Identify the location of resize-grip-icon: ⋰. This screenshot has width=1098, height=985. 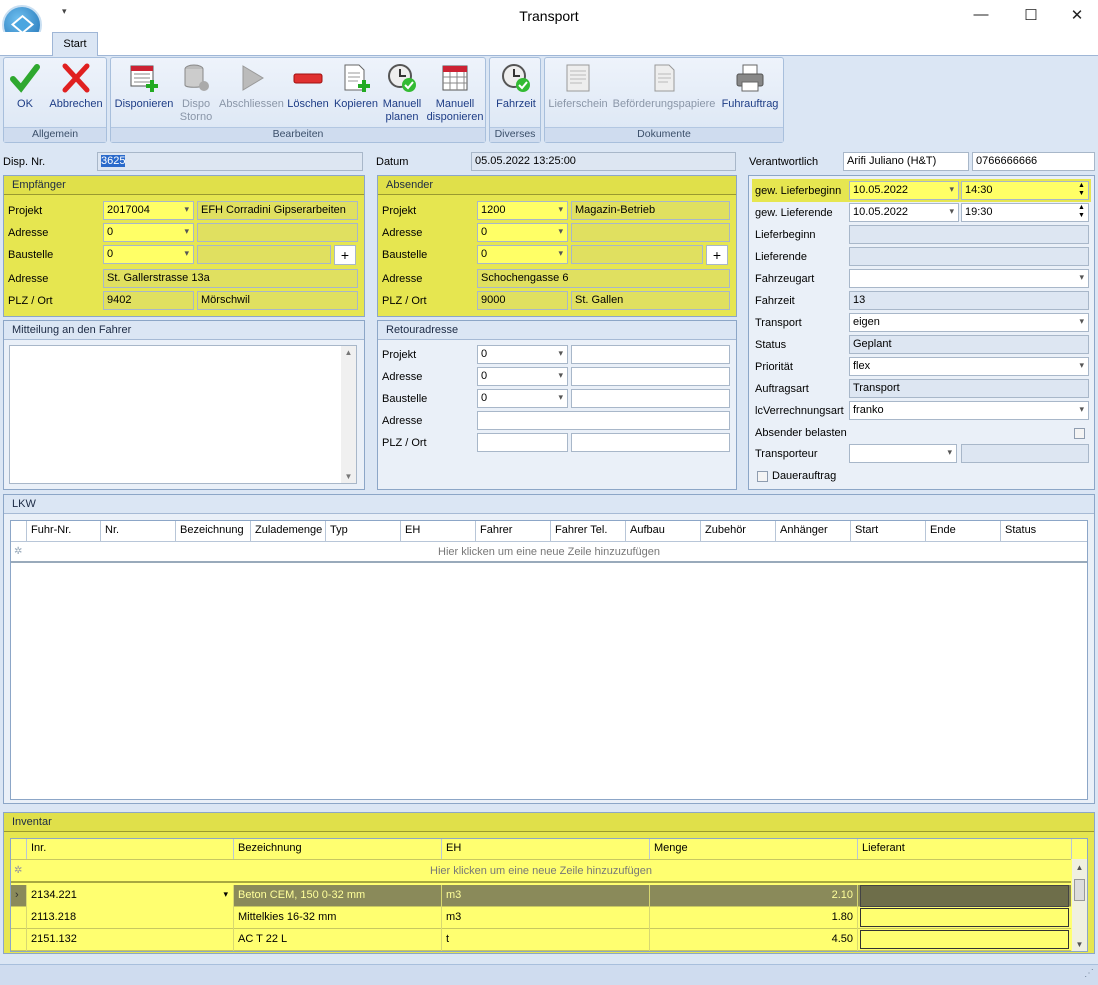
(1089, 973).